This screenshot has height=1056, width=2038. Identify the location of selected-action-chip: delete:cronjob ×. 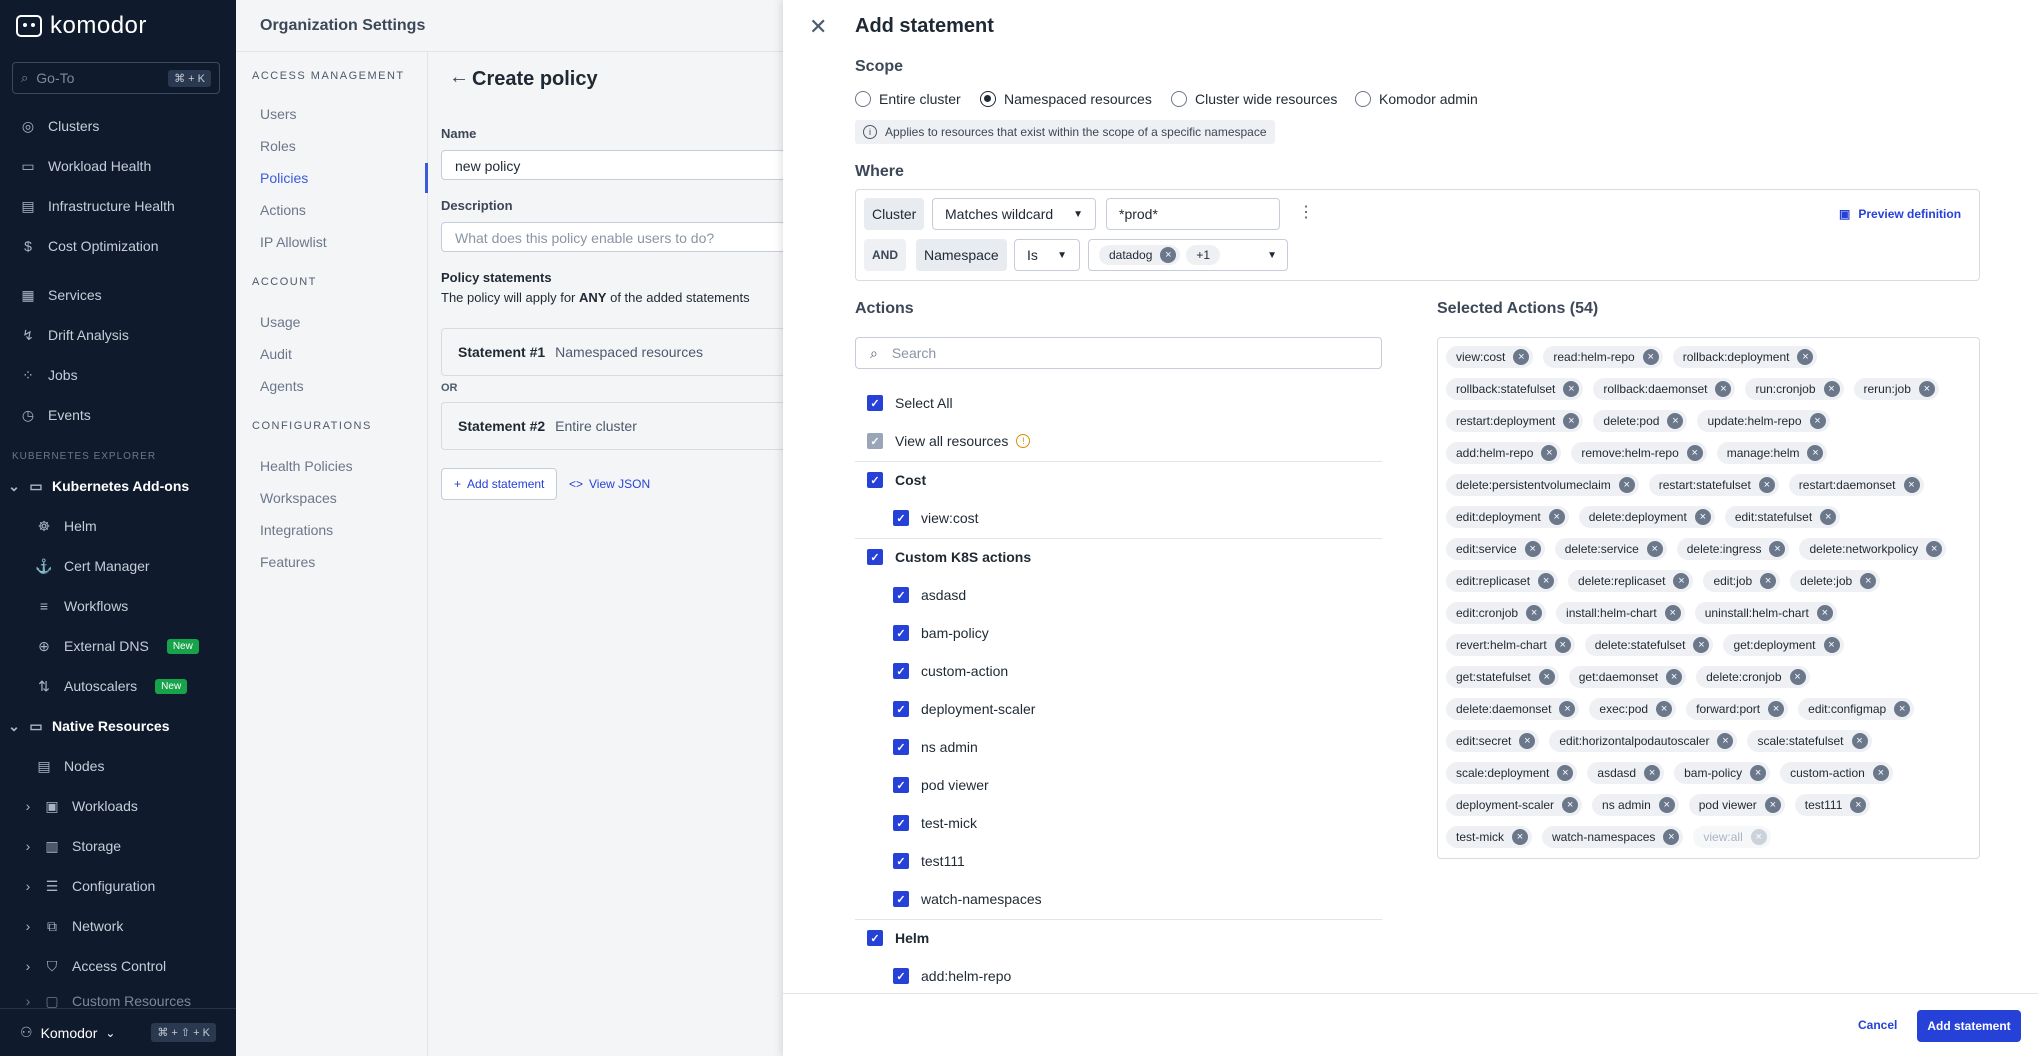
(1753, 677).